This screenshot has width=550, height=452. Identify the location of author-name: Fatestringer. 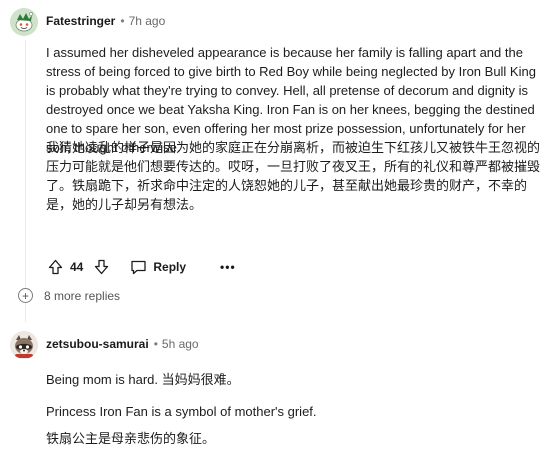
(80, 21).